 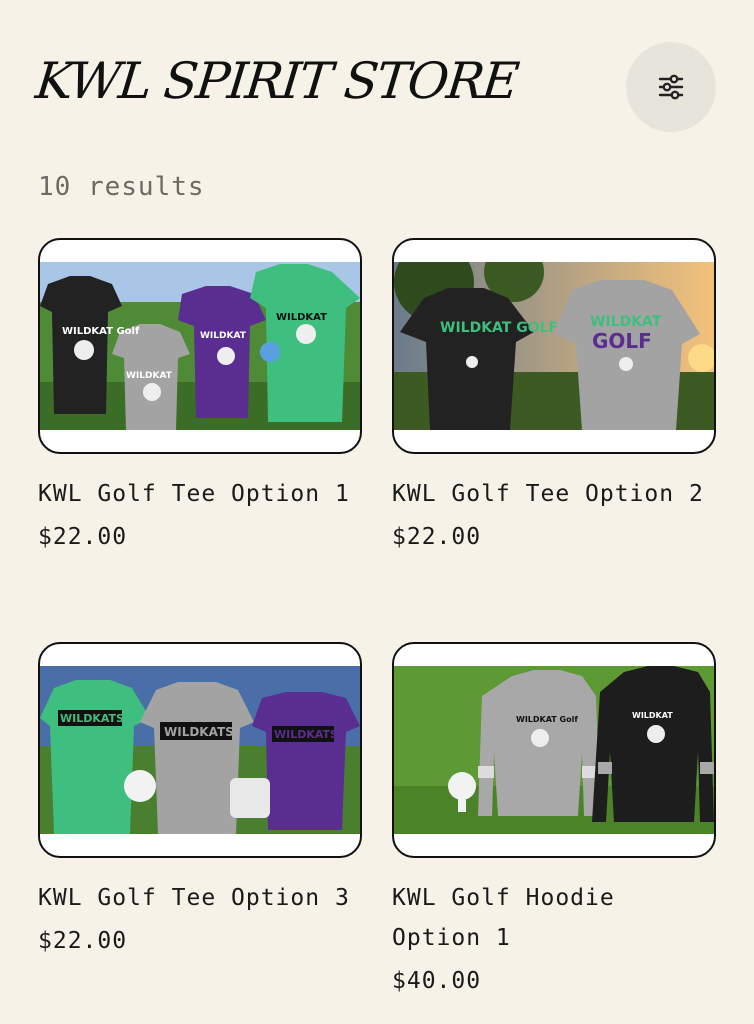 I want to click on golf-tee-image-1: WILDKAT Golf WILDKAT WILDKAT WILDKAT, so click(x=200, y=346).